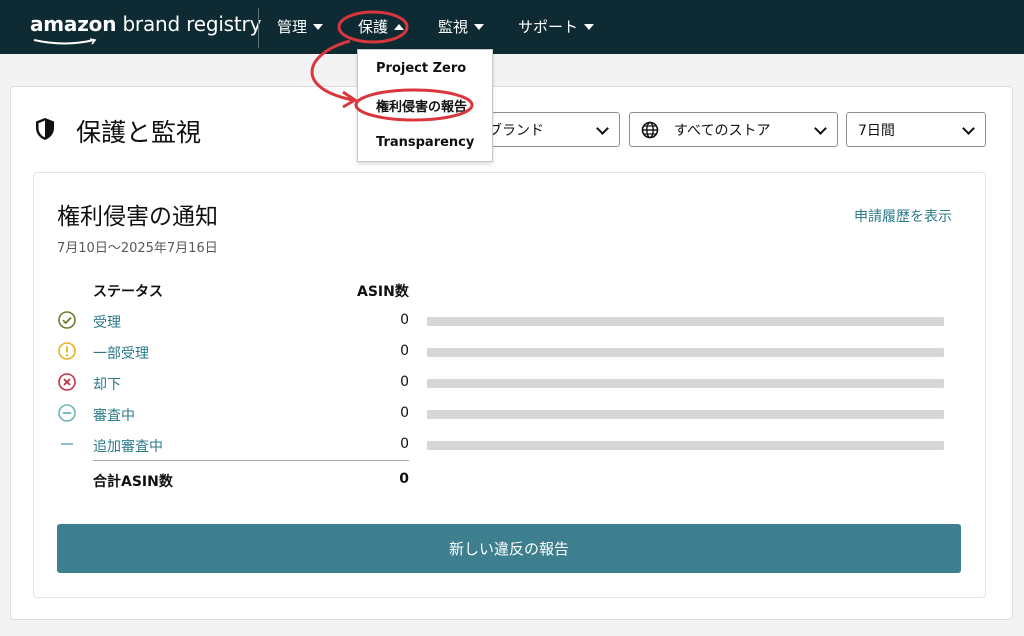 The image size is (1024, 636). Describe the element at coordinates (421, 68) in the screenshot. I see `menu-item-project-zero: Project Zero` at that location.